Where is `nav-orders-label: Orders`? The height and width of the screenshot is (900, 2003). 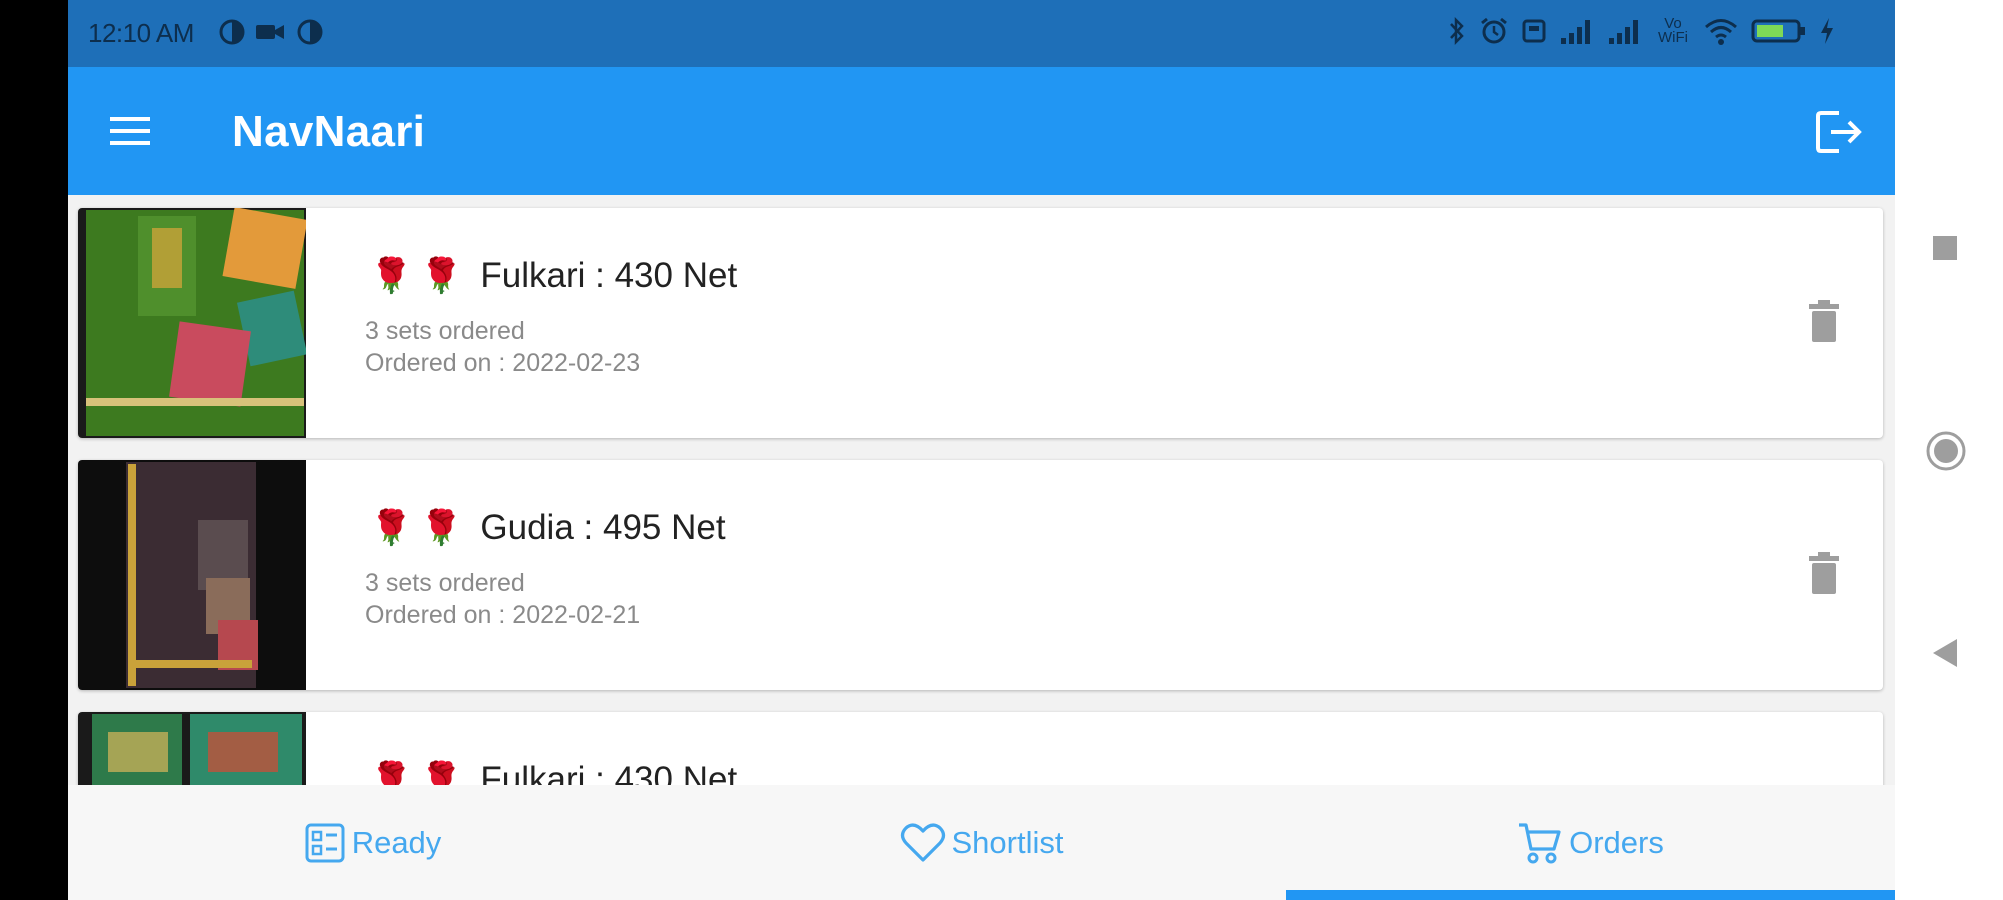 nav-orders-label: Orders is located at coordinates (1616, 842).